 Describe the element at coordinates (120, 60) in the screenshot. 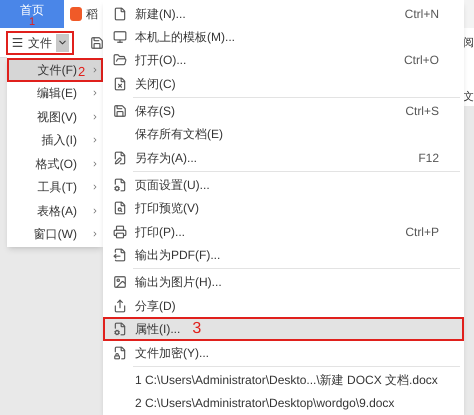

I see `folder-icon` at that location.